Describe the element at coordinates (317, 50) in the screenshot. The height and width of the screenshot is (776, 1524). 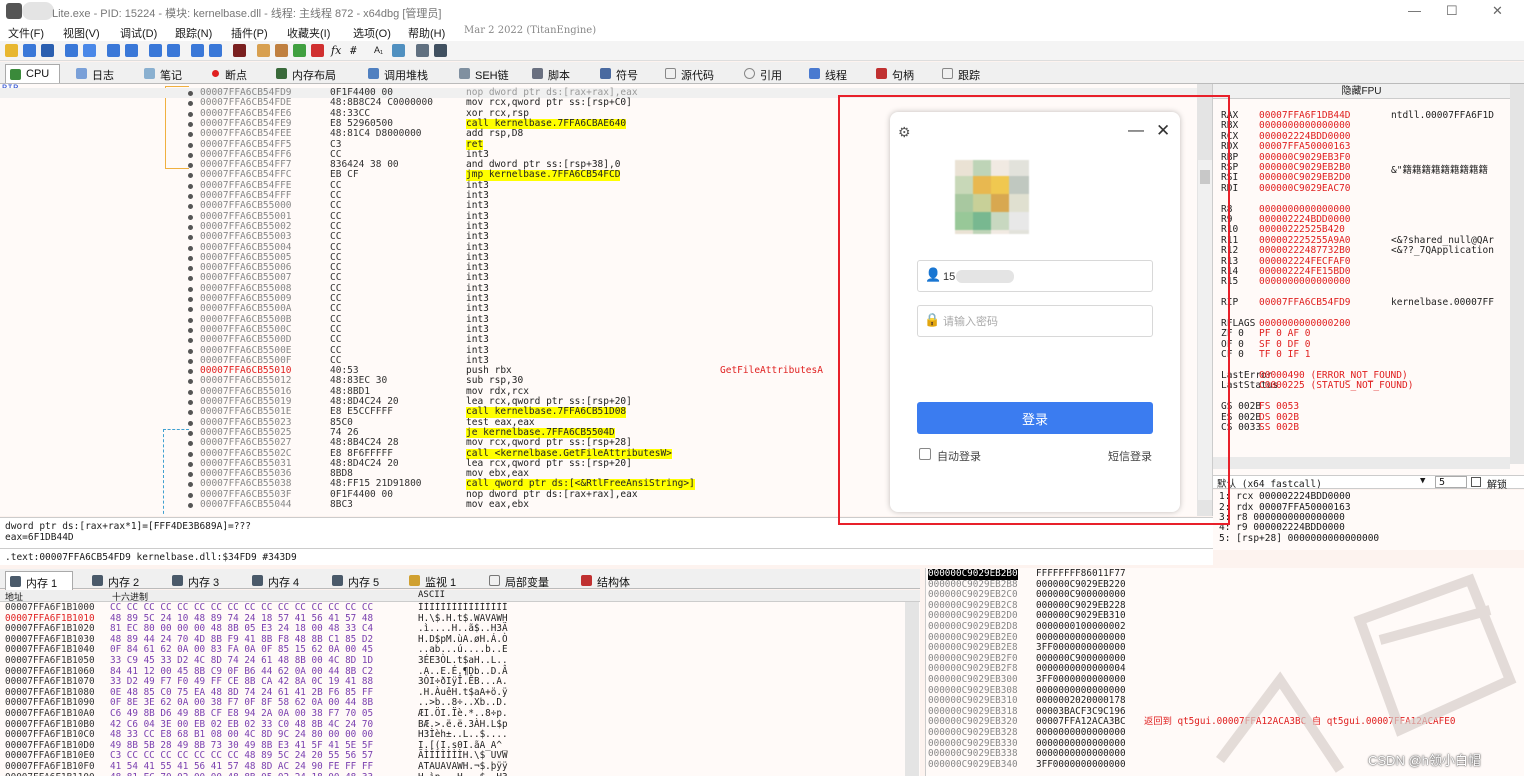
I see `label-icon` at that location.